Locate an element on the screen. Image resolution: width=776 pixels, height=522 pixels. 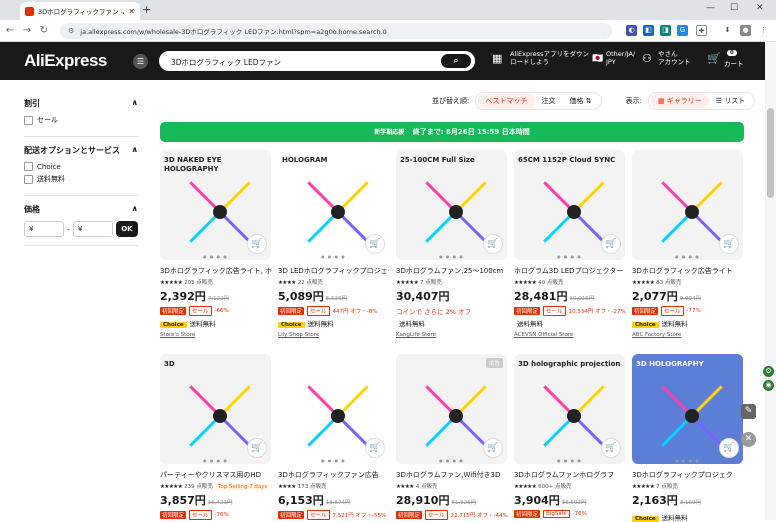
side-tool-icon: ⚙ is located at coordinates (768, 371).